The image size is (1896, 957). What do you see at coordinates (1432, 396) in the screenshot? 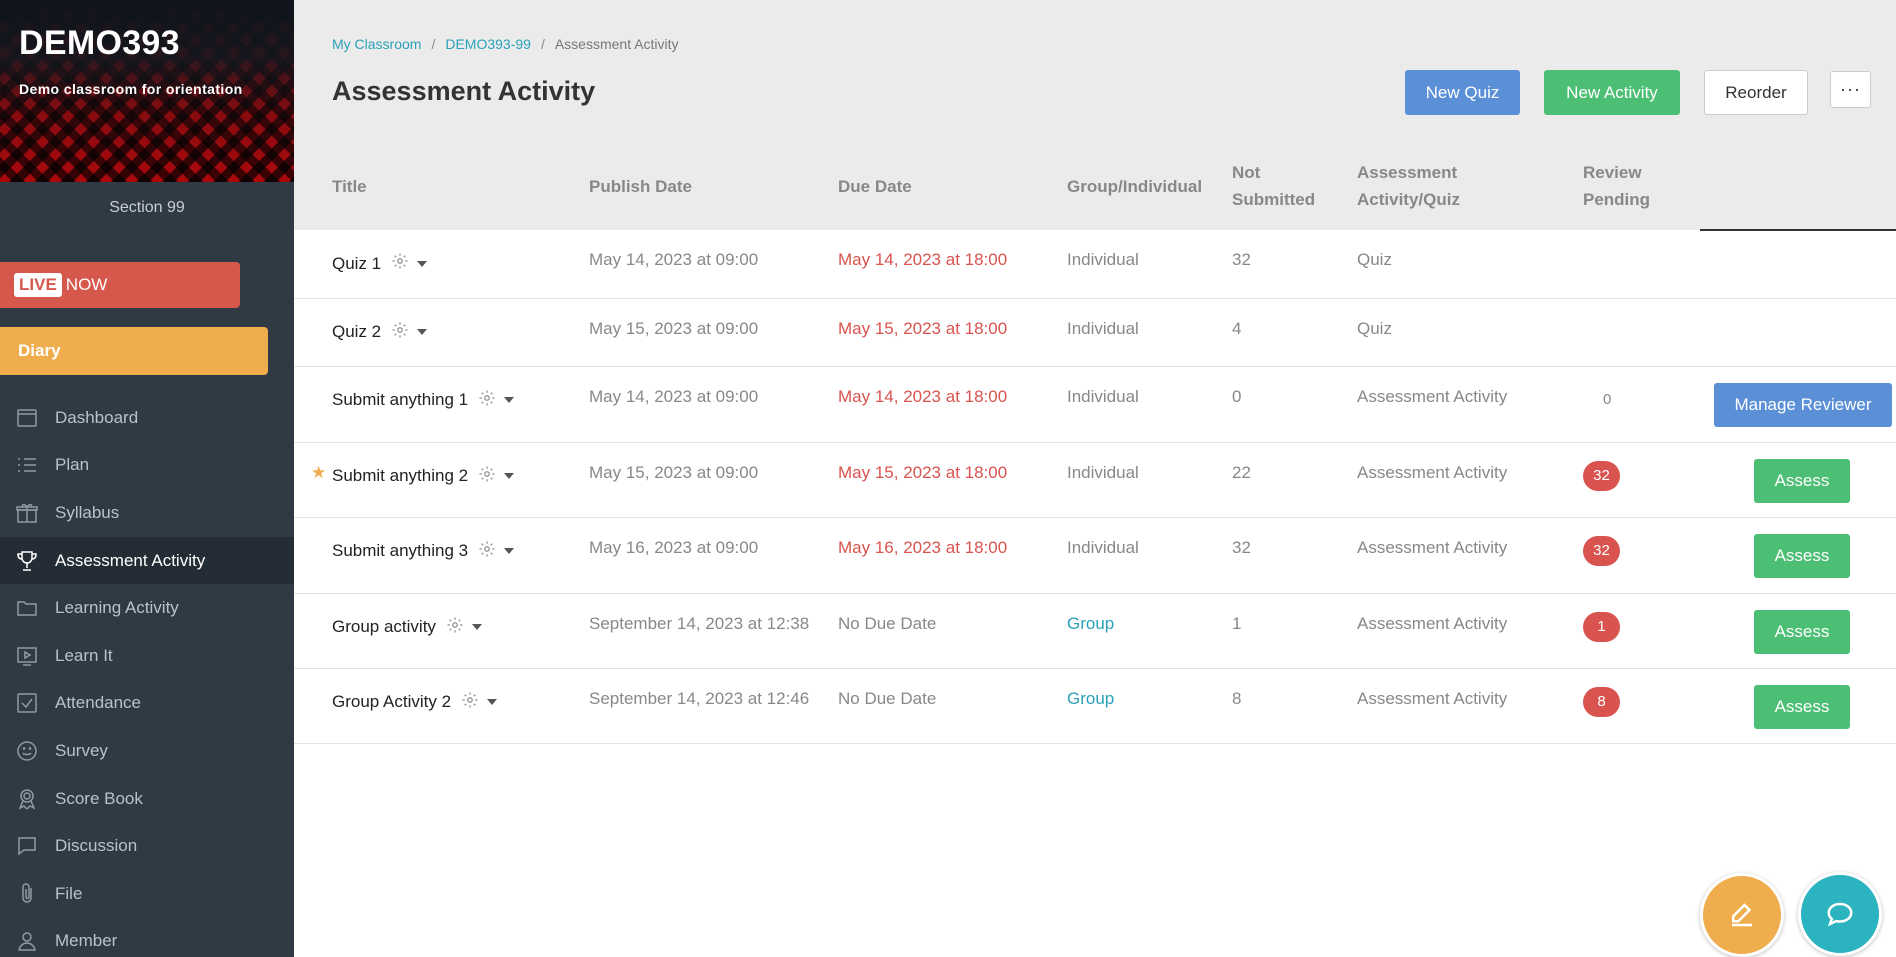
I see `activity-type: Assessment Activity` at bounding box center [1432, 396].